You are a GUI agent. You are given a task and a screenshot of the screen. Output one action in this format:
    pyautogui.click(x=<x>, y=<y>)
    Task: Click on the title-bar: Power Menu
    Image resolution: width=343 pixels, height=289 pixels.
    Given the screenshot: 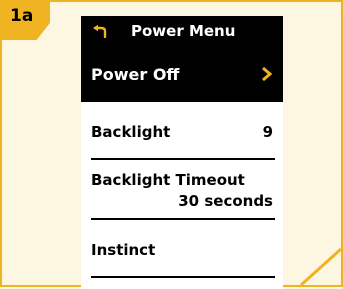 What is the action you would take?
    pyautogui.click(x=182, y=31)
    